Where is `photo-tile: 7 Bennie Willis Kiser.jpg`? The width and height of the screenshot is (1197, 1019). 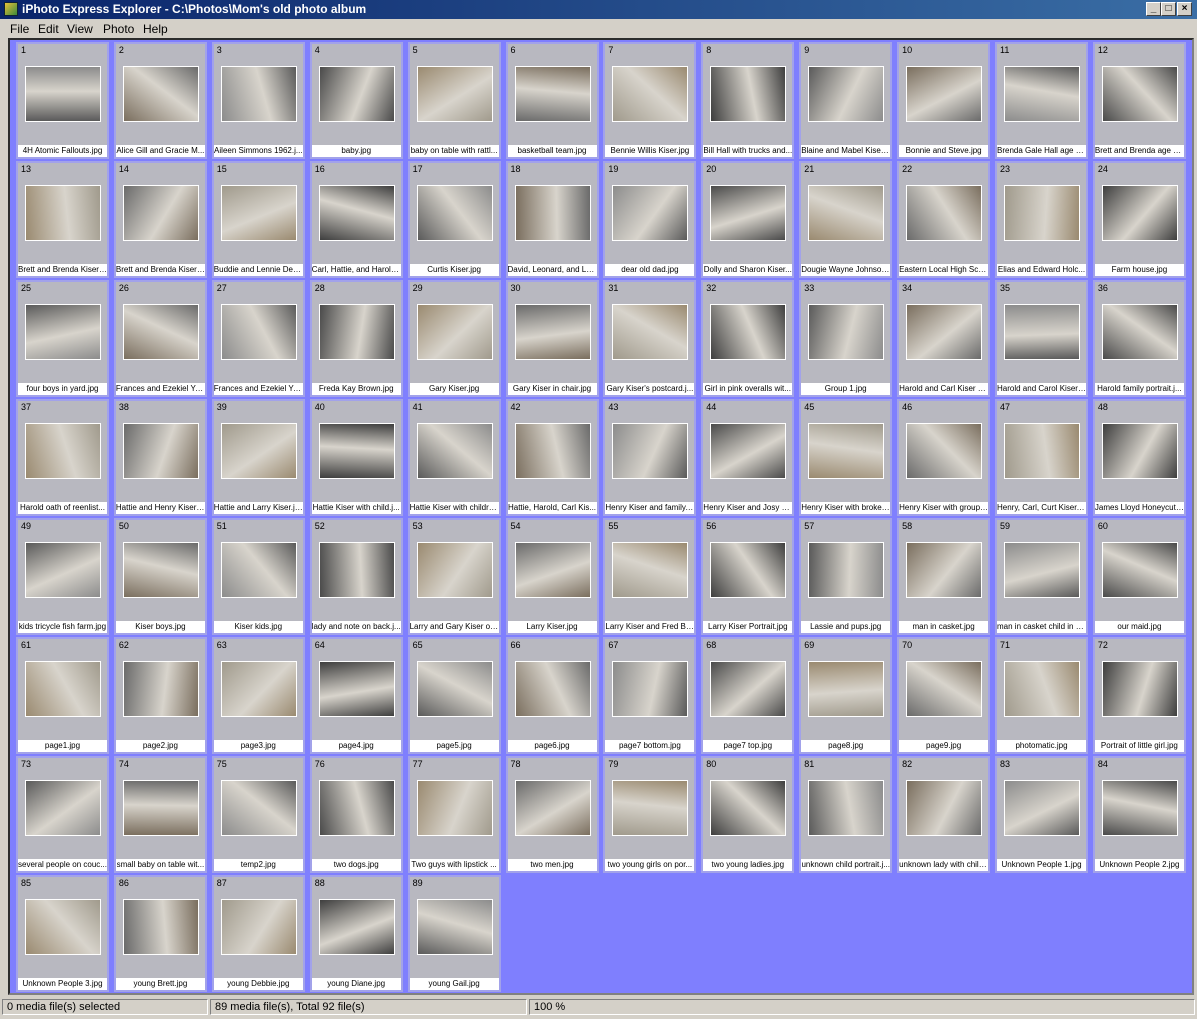 photo-tile: 7 Bennie Willis Kiser.jpg is located at coordinates (650, 100).